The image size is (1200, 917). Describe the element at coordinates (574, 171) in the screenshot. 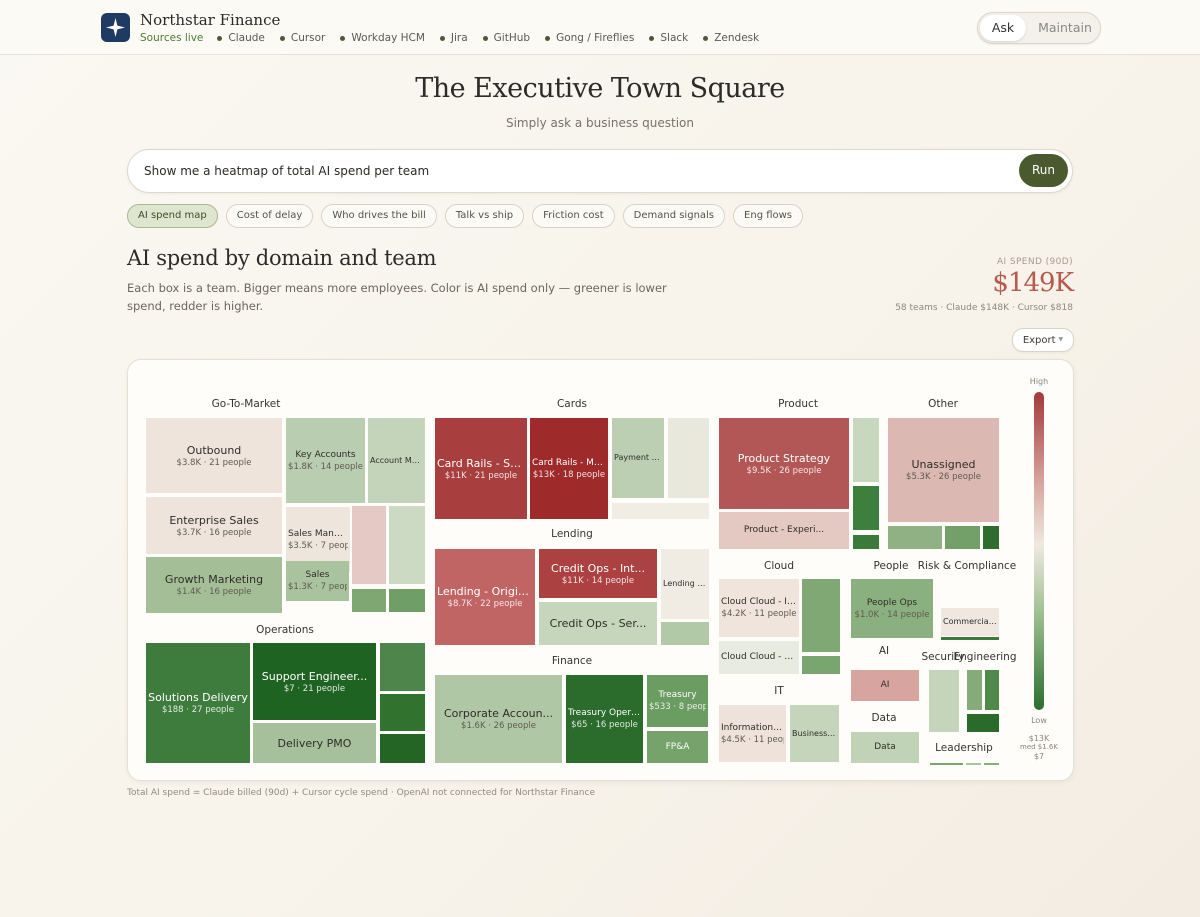

I see `question-input` at that location.